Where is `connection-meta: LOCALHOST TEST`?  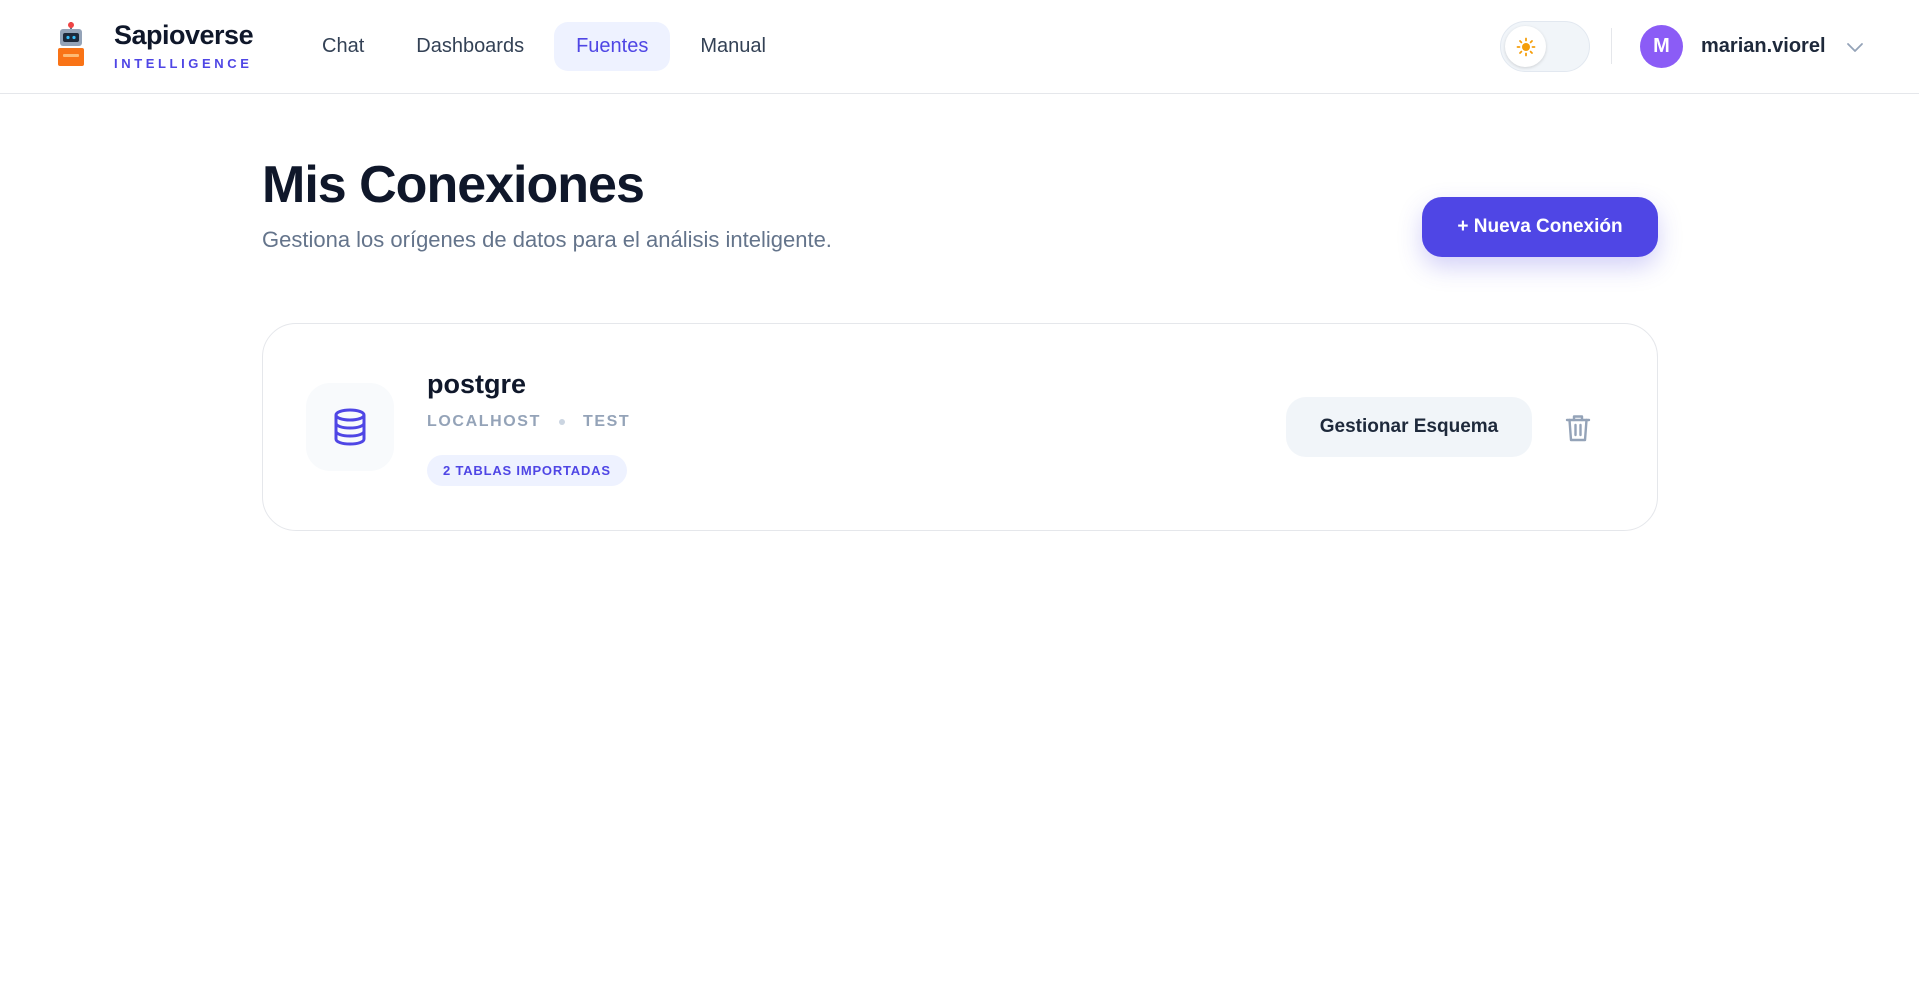 connection-meta: LOCALHOST TEST is located at coordinates (528, 422).